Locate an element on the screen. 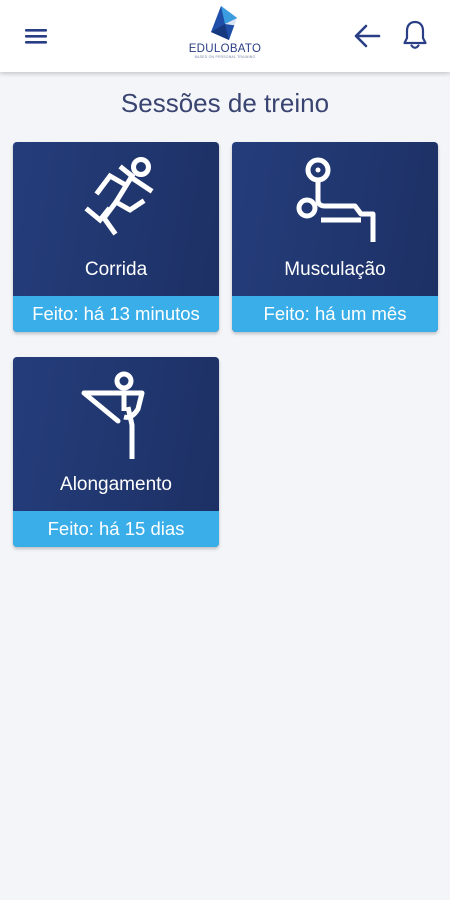 This screenshot has width=450, height=900. session-card-corrida: Corrida Feito: há 13 minutos is located at coordinates (116, 237).